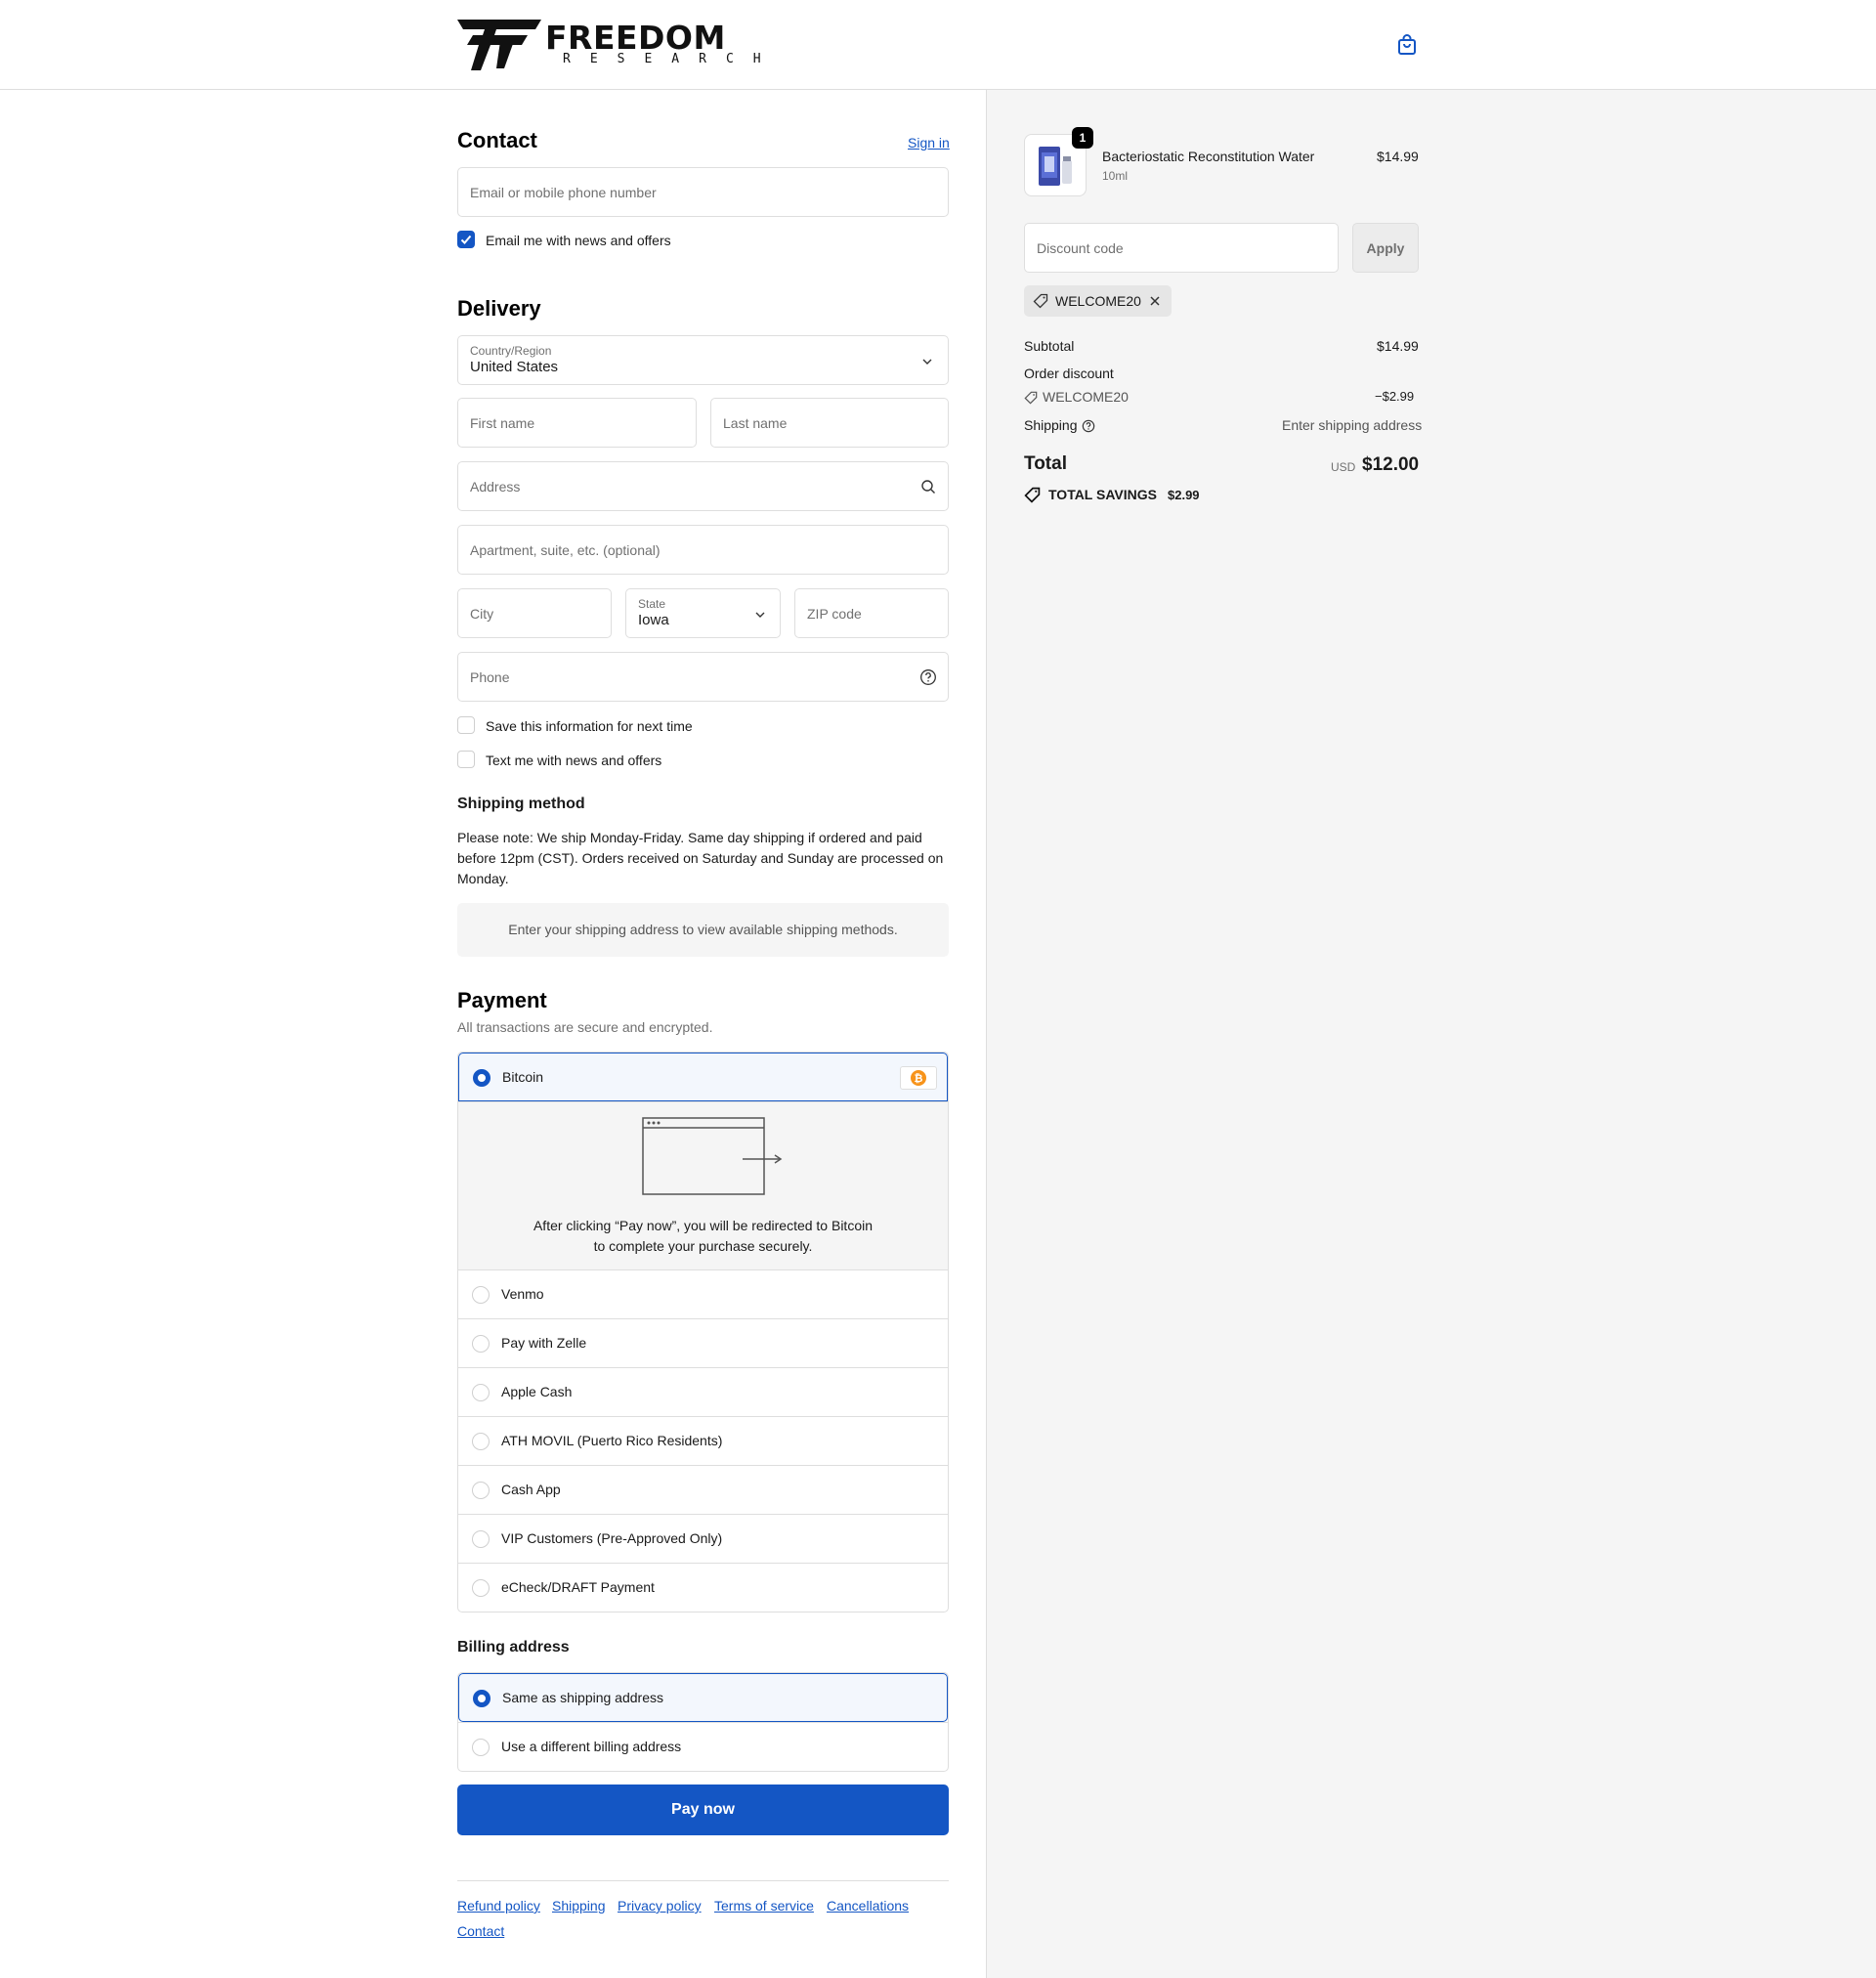  I want to click on last-name-input, so click(829, 423).